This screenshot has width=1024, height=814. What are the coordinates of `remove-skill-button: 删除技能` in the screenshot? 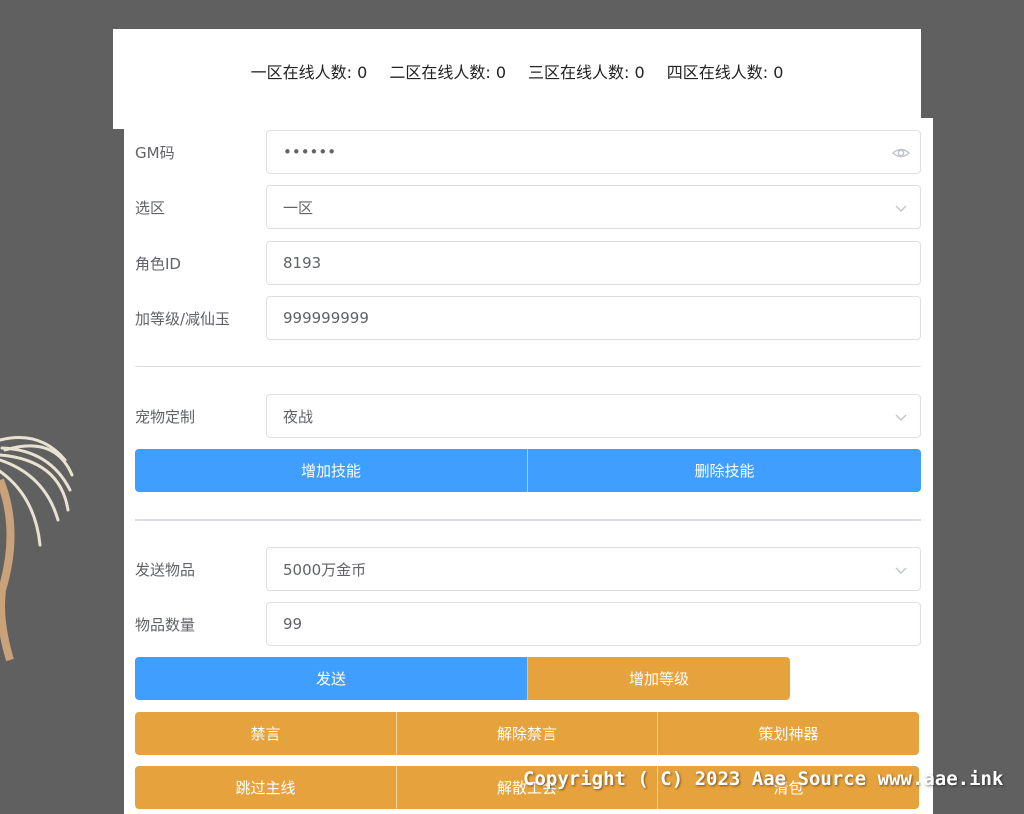 It's located at (724, 470).